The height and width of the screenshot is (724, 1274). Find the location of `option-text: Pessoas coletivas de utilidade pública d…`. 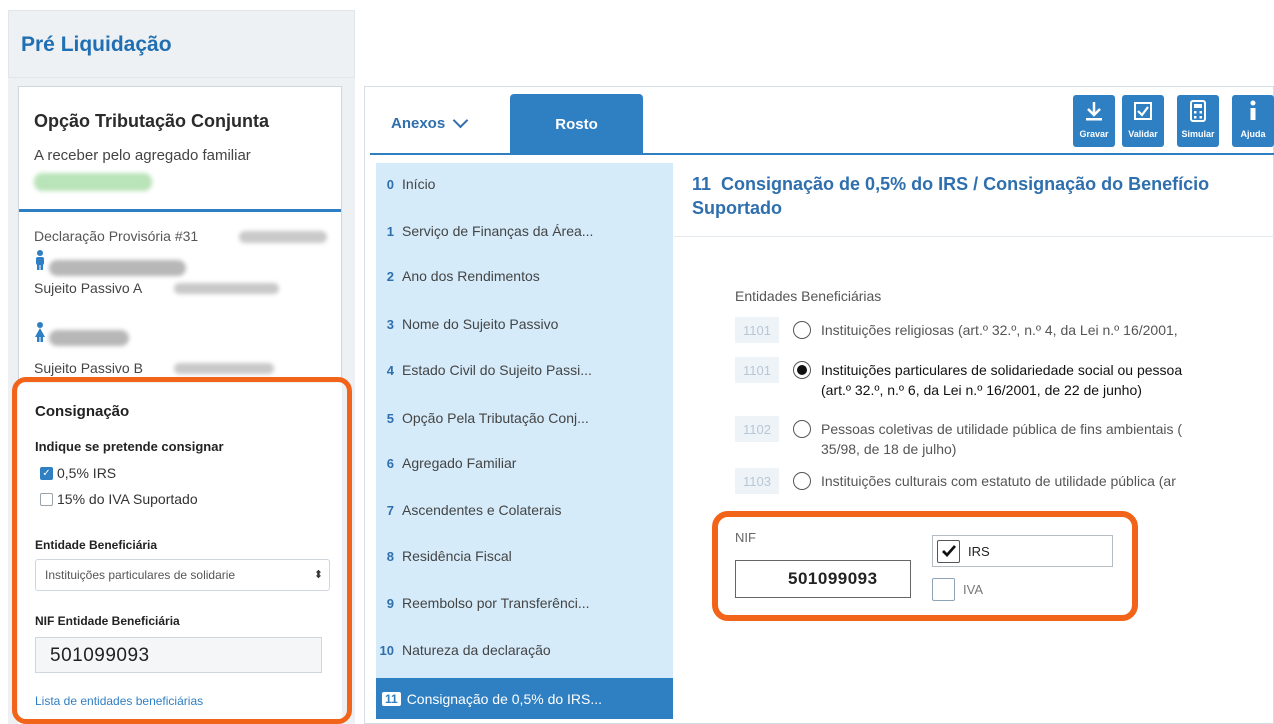

option-text: Pessoas coletivas de utilidade pública d… is located at coordinates (1001, 437).